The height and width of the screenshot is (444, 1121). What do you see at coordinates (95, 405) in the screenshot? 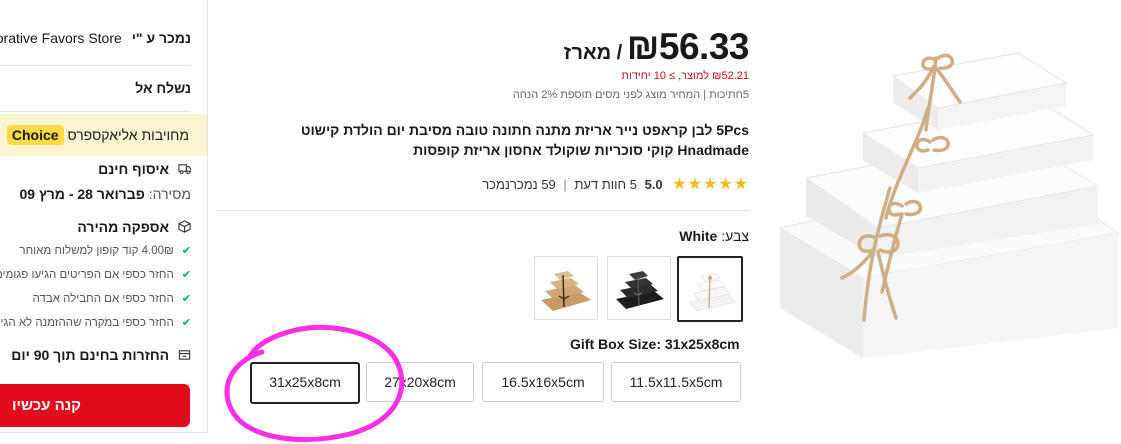
I see `buy-now-button: קנה עכשיו` at bounding box center [95, 405].